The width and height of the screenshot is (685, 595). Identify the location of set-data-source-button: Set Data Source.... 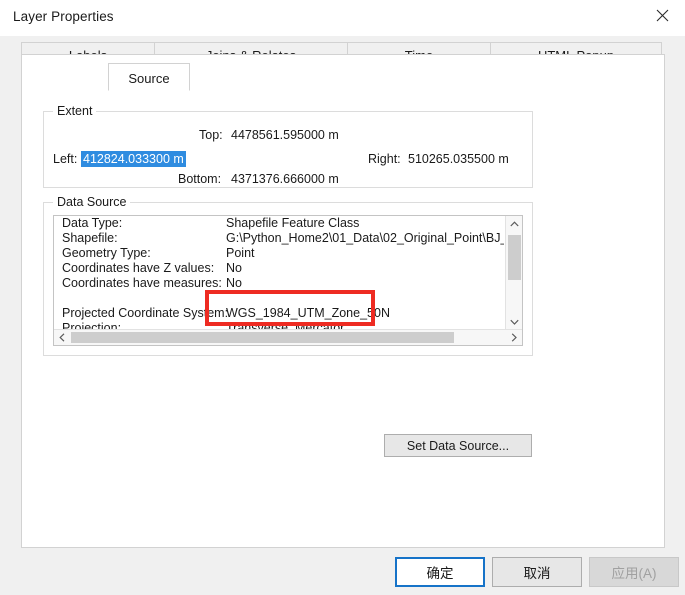
(458, 445).